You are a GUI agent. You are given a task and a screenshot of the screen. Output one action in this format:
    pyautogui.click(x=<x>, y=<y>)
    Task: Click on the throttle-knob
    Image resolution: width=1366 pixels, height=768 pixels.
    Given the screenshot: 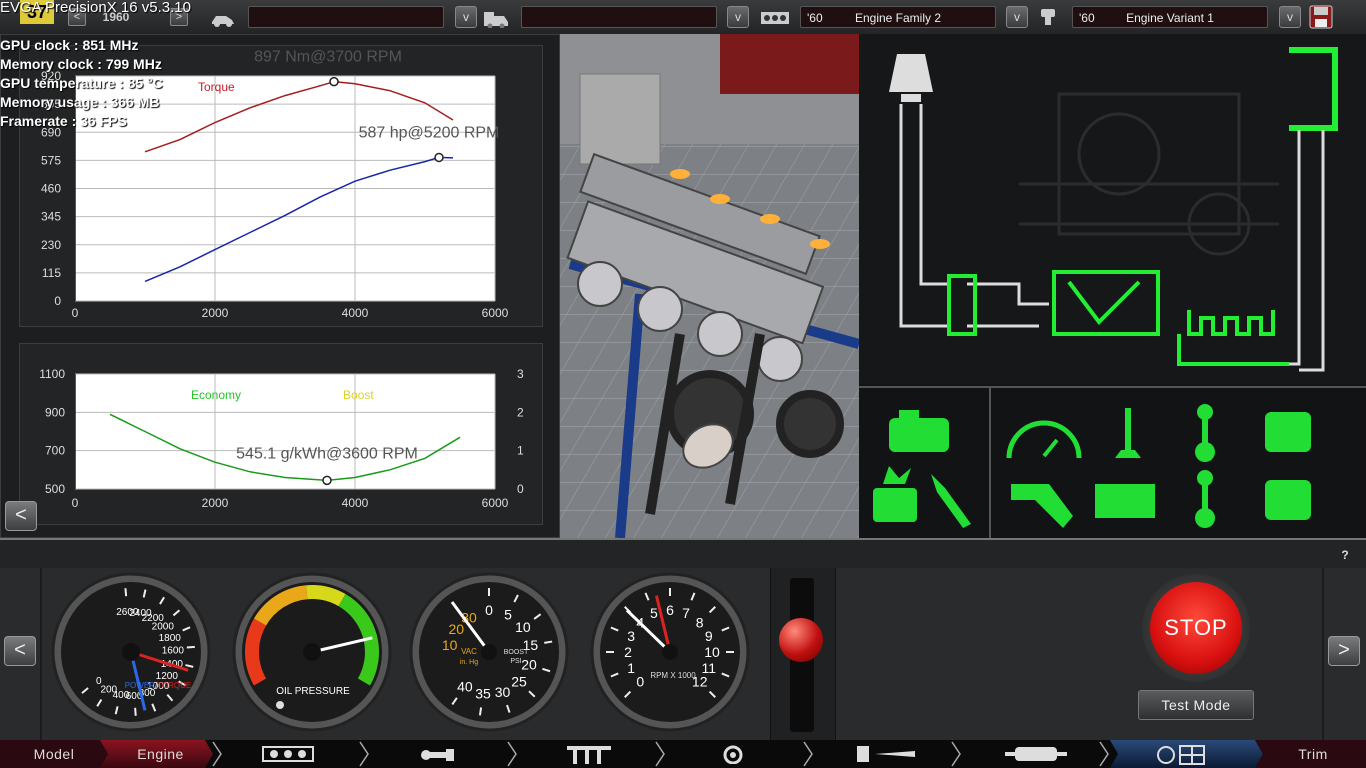 What is the action you would take?
    pyautogui.click(x=801, y=640)
    